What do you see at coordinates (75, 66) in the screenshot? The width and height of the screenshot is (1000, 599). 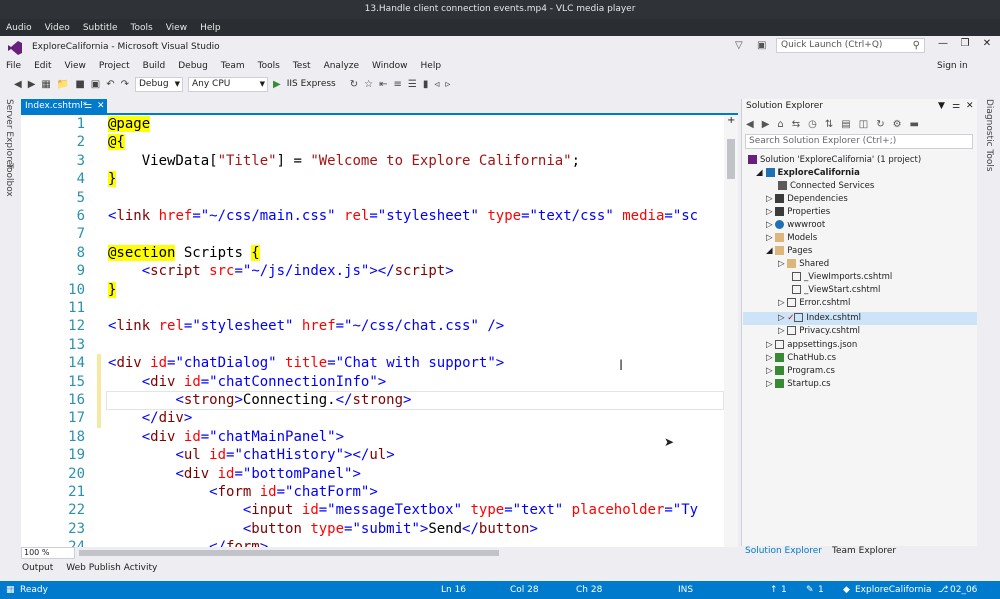 I see `menu-view: View` at bounding box center [75, 66].